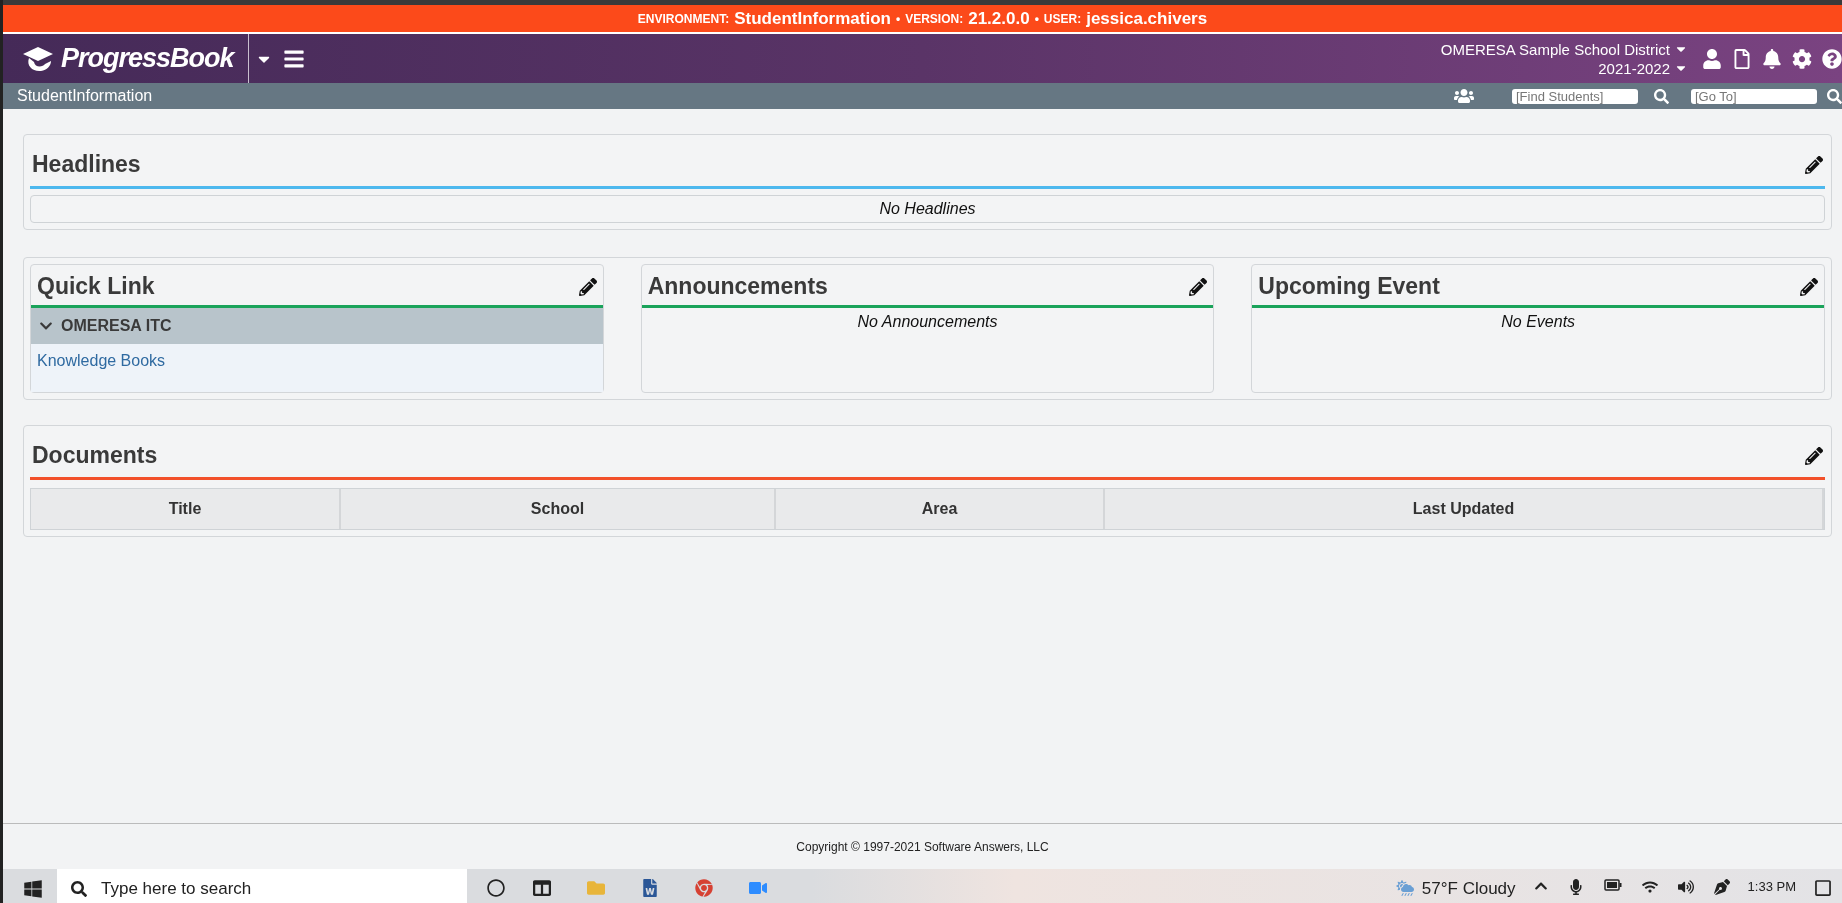  I want to click on volume-icon, so click(1685, 887).